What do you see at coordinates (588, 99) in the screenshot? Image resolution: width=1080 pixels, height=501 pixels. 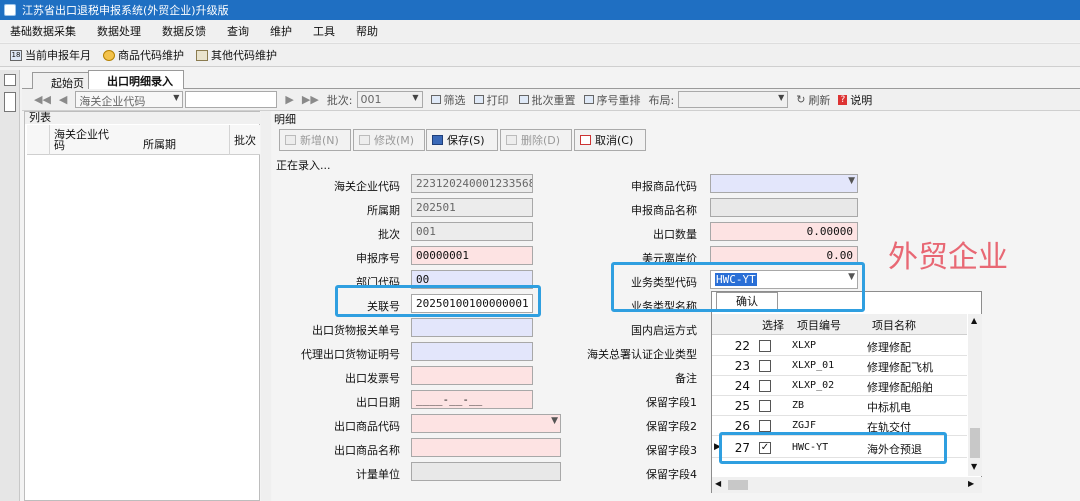 I see `sort-icon` at bounding box center [588, 99].